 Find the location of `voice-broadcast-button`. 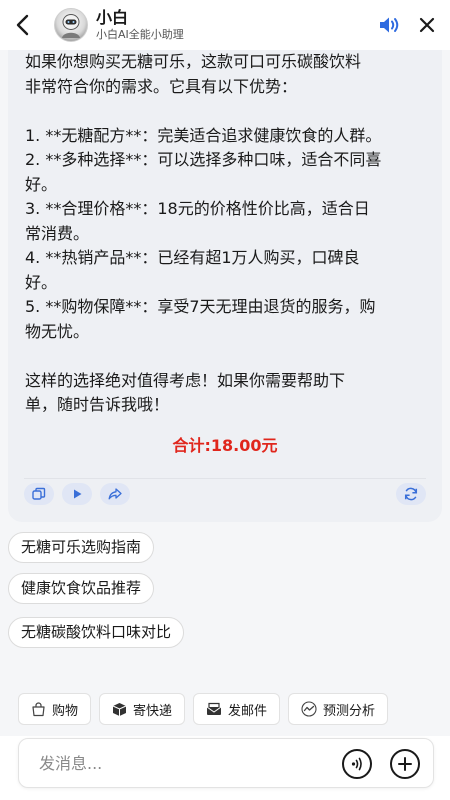

voice-broadcast-button is located at coordinates (390, 25).